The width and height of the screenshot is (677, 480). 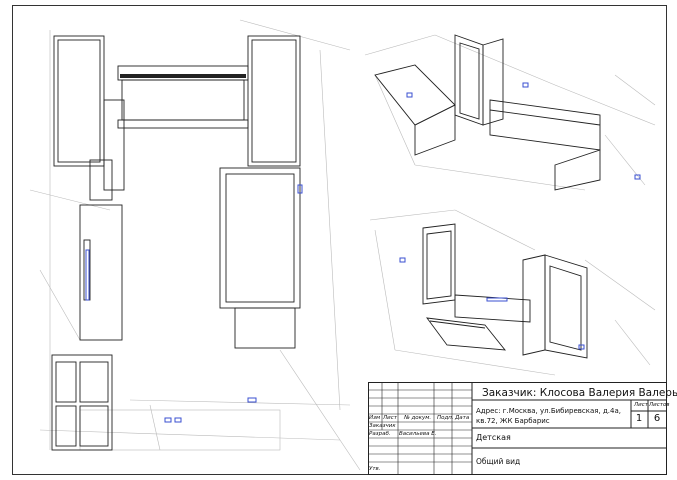 What do you see at coordinates (382, 426) in the screenshot?
I see `row-customer-label: Заказчик` at bounding box center [382, 426].